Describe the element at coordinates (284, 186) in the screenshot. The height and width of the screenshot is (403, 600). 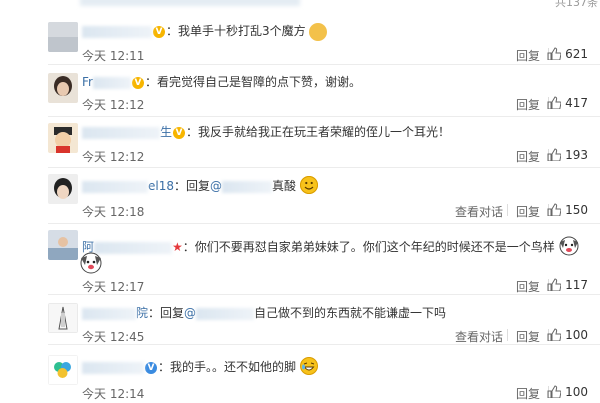
I see `comment-text: 真酸` at that location.